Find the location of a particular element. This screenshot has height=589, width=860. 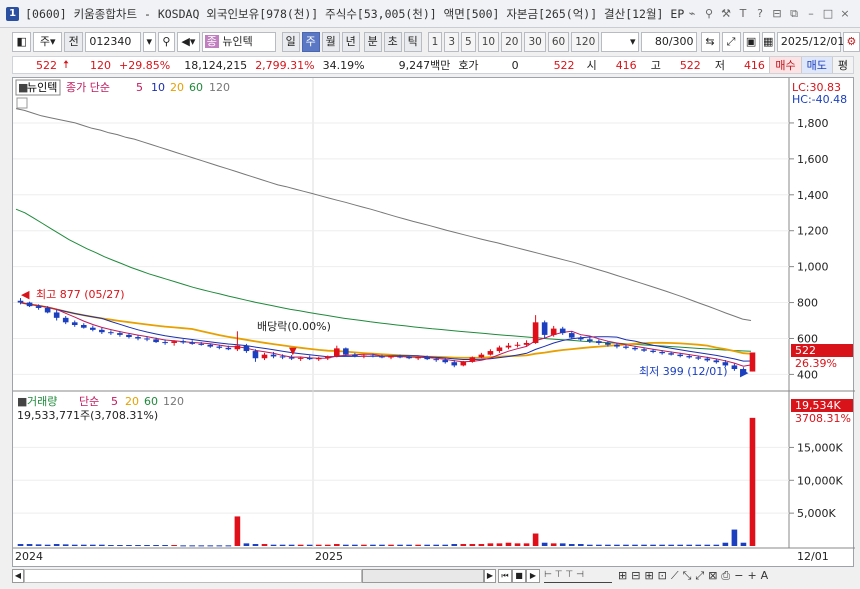

split-icon: ⊟ is located at coordinates (635, 576).